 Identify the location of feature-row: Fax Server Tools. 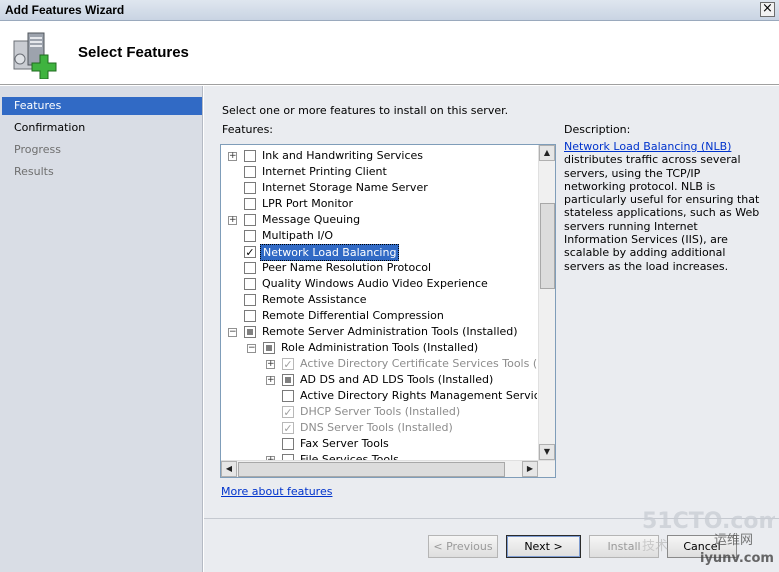
(379, 444).